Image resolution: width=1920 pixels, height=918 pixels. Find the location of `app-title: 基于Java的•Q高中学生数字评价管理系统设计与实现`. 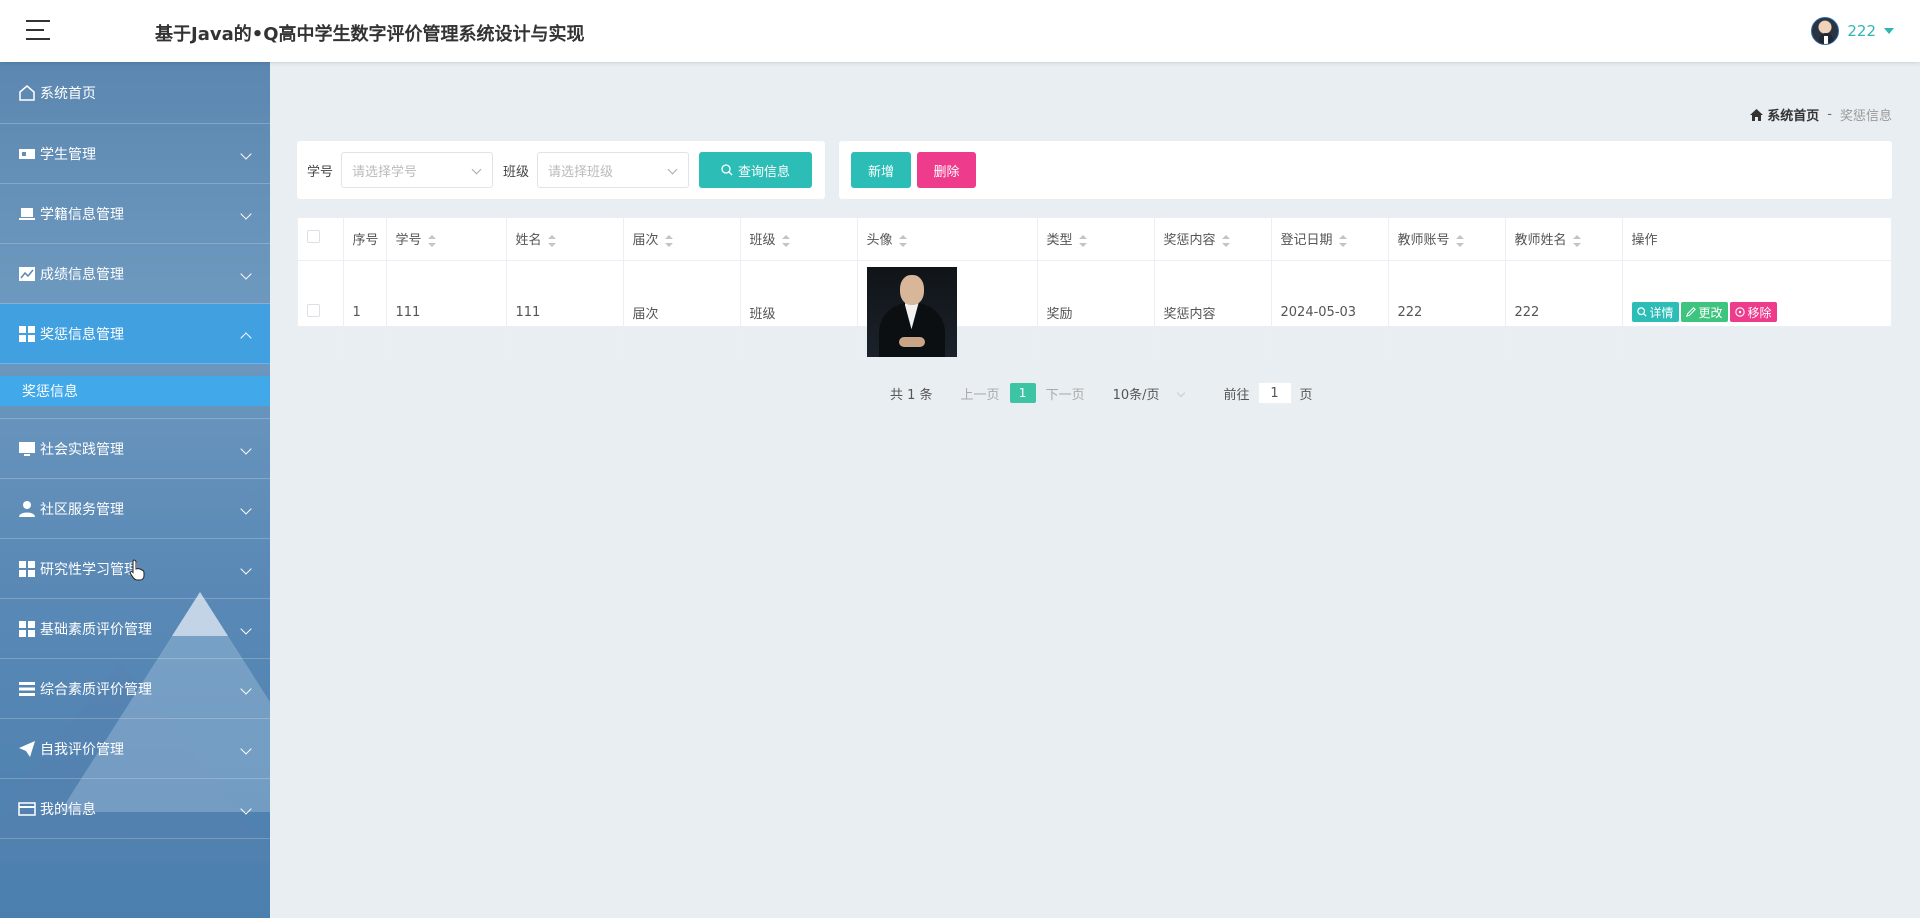

app-title: 基于Java的•Q高中学生数字评价管理系统设计与实现 is located at coordinates (370, 34).